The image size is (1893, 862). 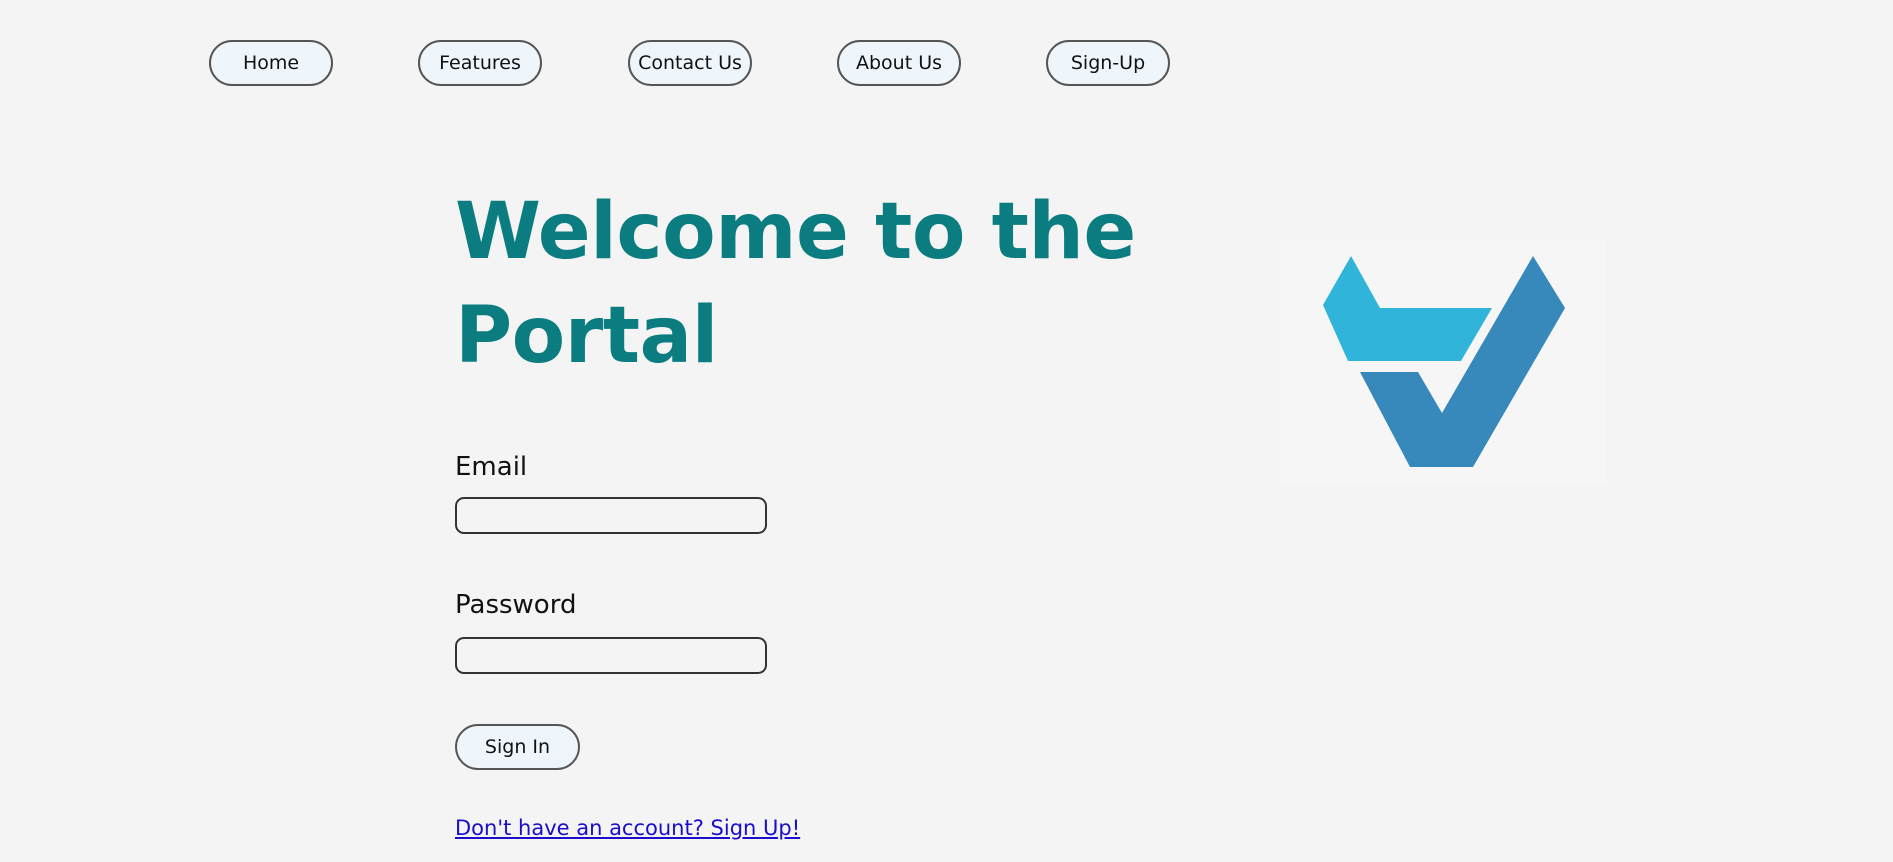 I want to click on logo, so click(x=1443, y=361).